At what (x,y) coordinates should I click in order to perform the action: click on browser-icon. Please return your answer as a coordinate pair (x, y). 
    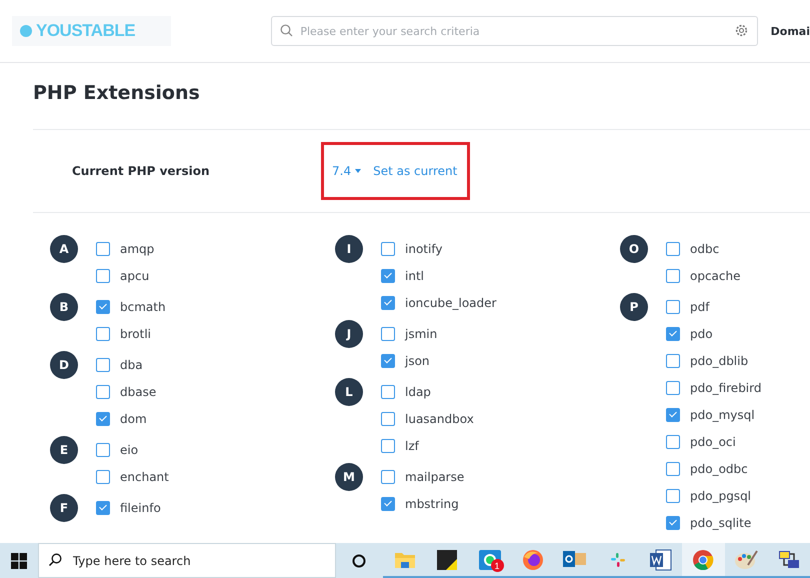
    Looking at the image, I should click on (703, 559).